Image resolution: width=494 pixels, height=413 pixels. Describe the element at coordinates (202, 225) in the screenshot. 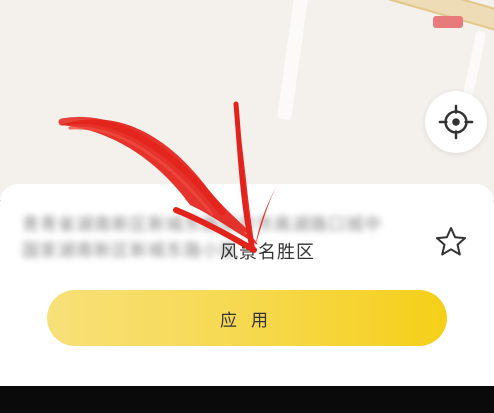

I see `address-line: 青青省湖南新区新城东路南京市高湖路口城中` at that location.